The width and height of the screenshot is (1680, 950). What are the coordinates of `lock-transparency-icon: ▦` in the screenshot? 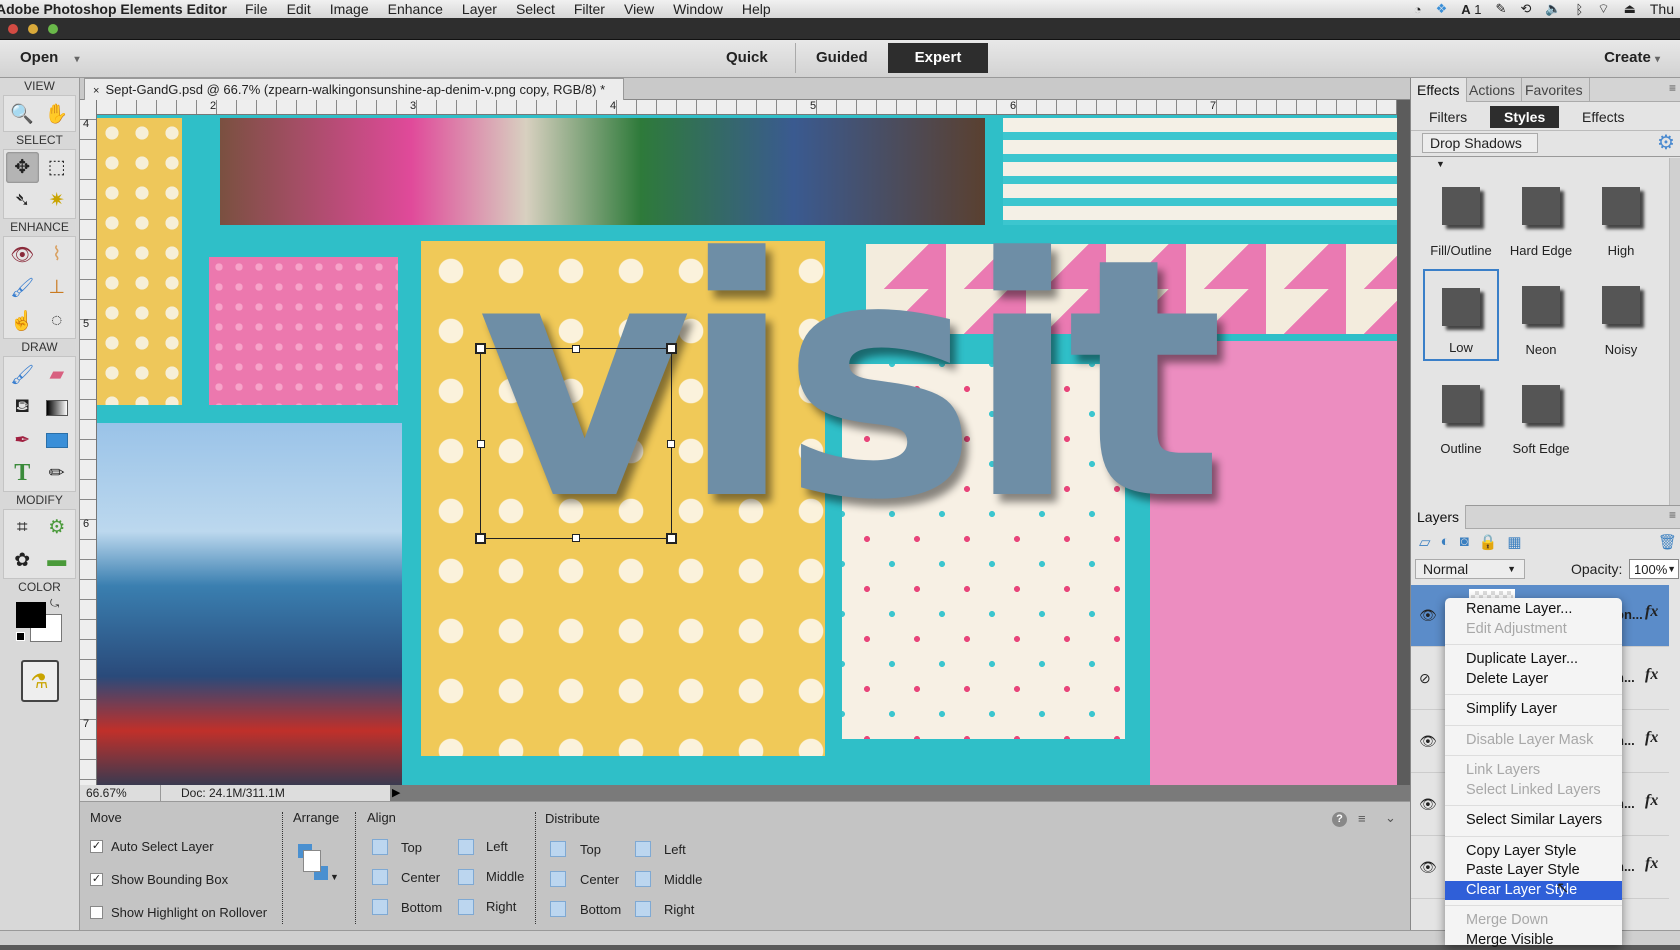 It's located at (1514, 542).